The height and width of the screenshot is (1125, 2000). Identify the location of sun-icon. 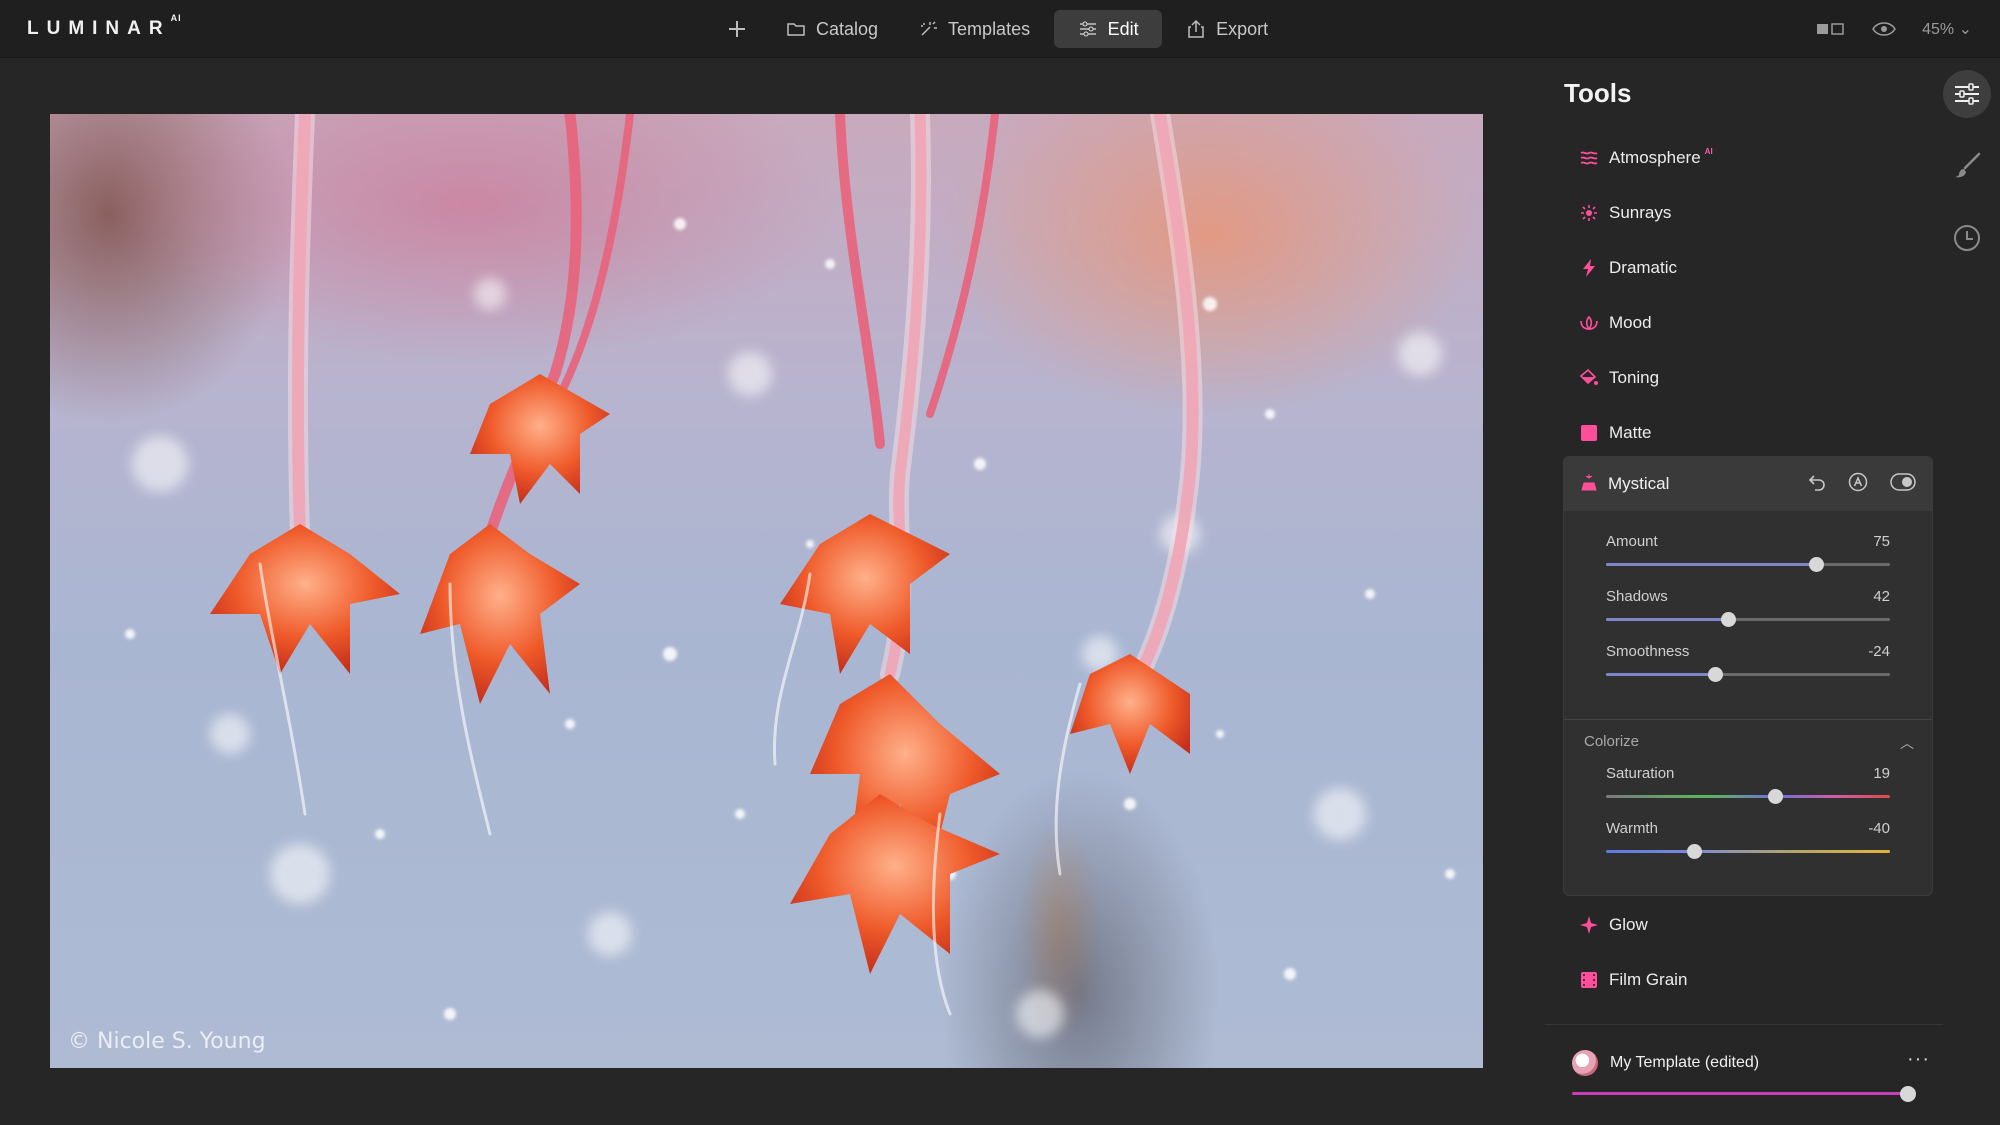
(1589, 213).